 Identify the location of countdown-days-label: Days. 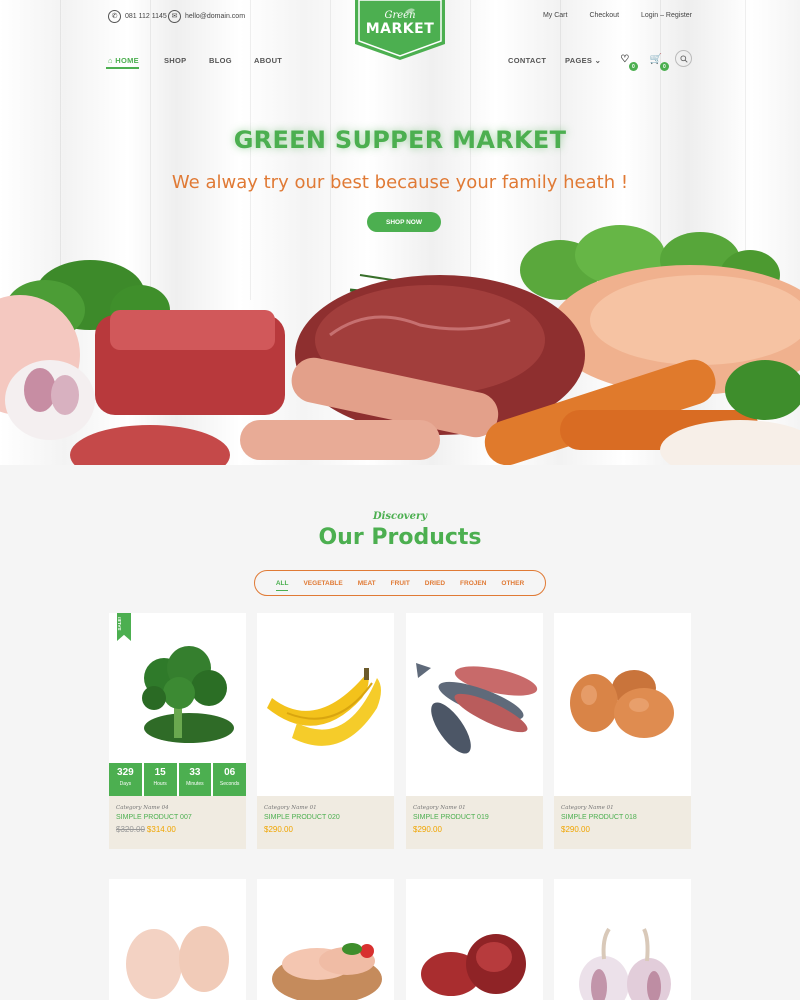
(125, 784).